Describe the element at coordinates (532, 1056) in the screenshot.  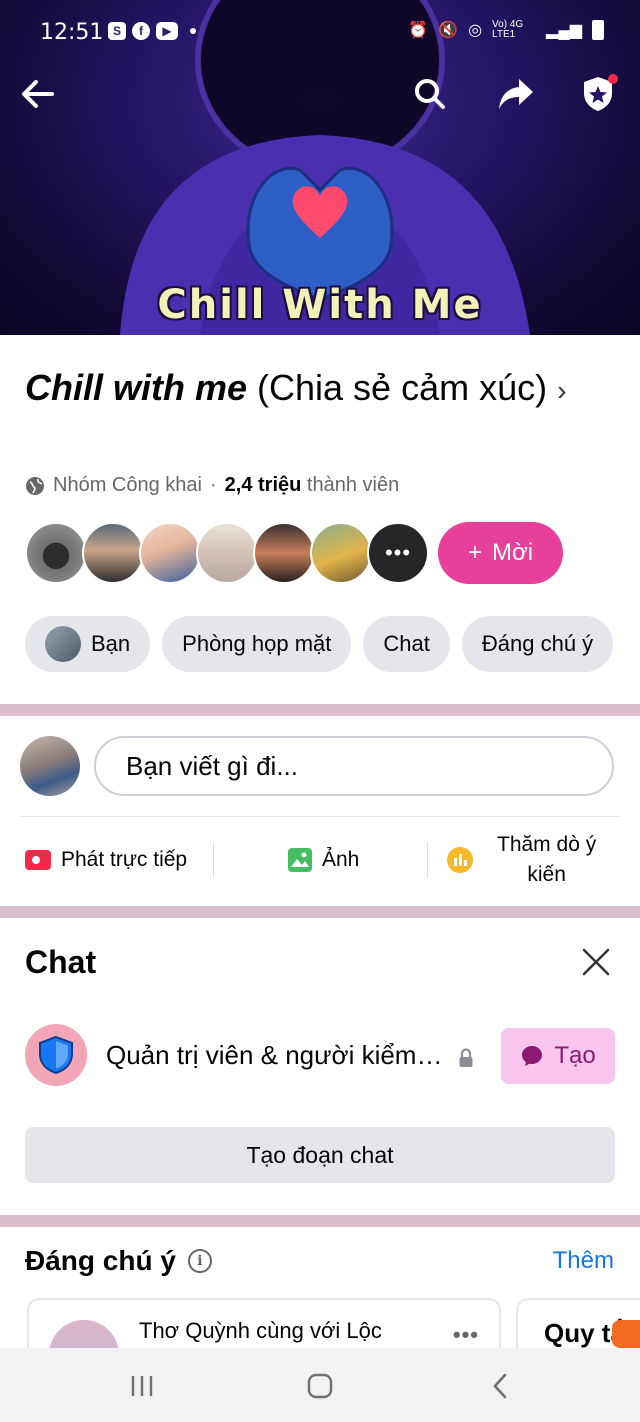
I see `chat-bubble-icon` at that location.